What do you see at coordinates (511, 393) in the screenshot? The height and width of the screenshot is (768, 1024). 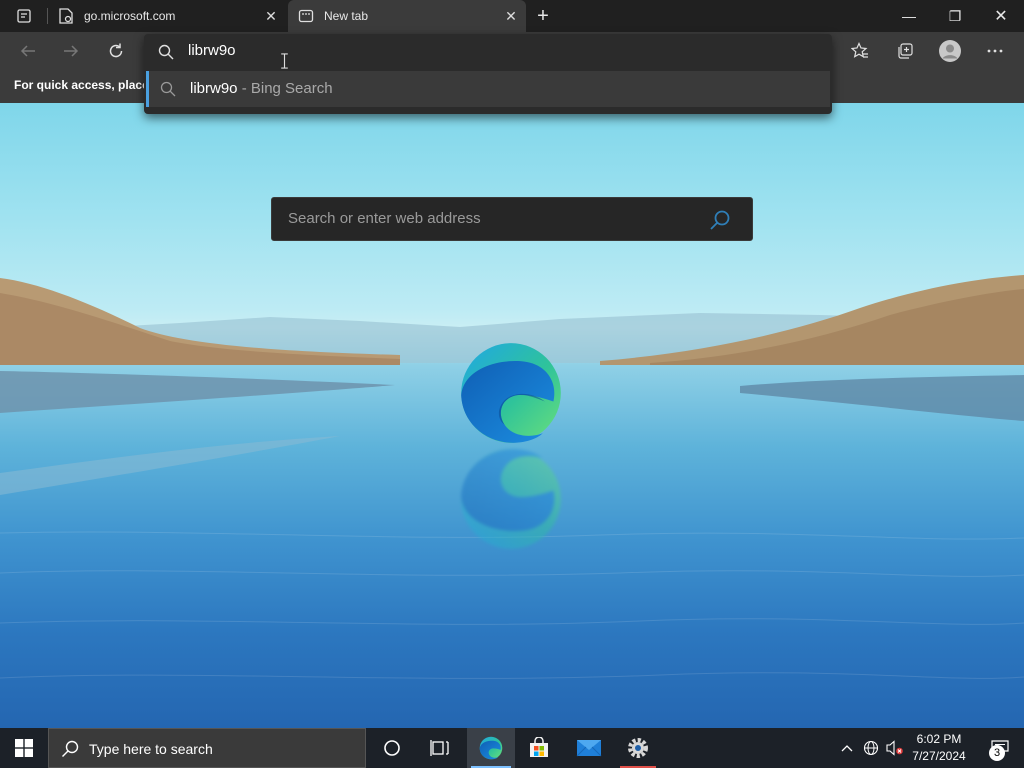 I see `edge-logo-icon` at bounding box center [511, 393].